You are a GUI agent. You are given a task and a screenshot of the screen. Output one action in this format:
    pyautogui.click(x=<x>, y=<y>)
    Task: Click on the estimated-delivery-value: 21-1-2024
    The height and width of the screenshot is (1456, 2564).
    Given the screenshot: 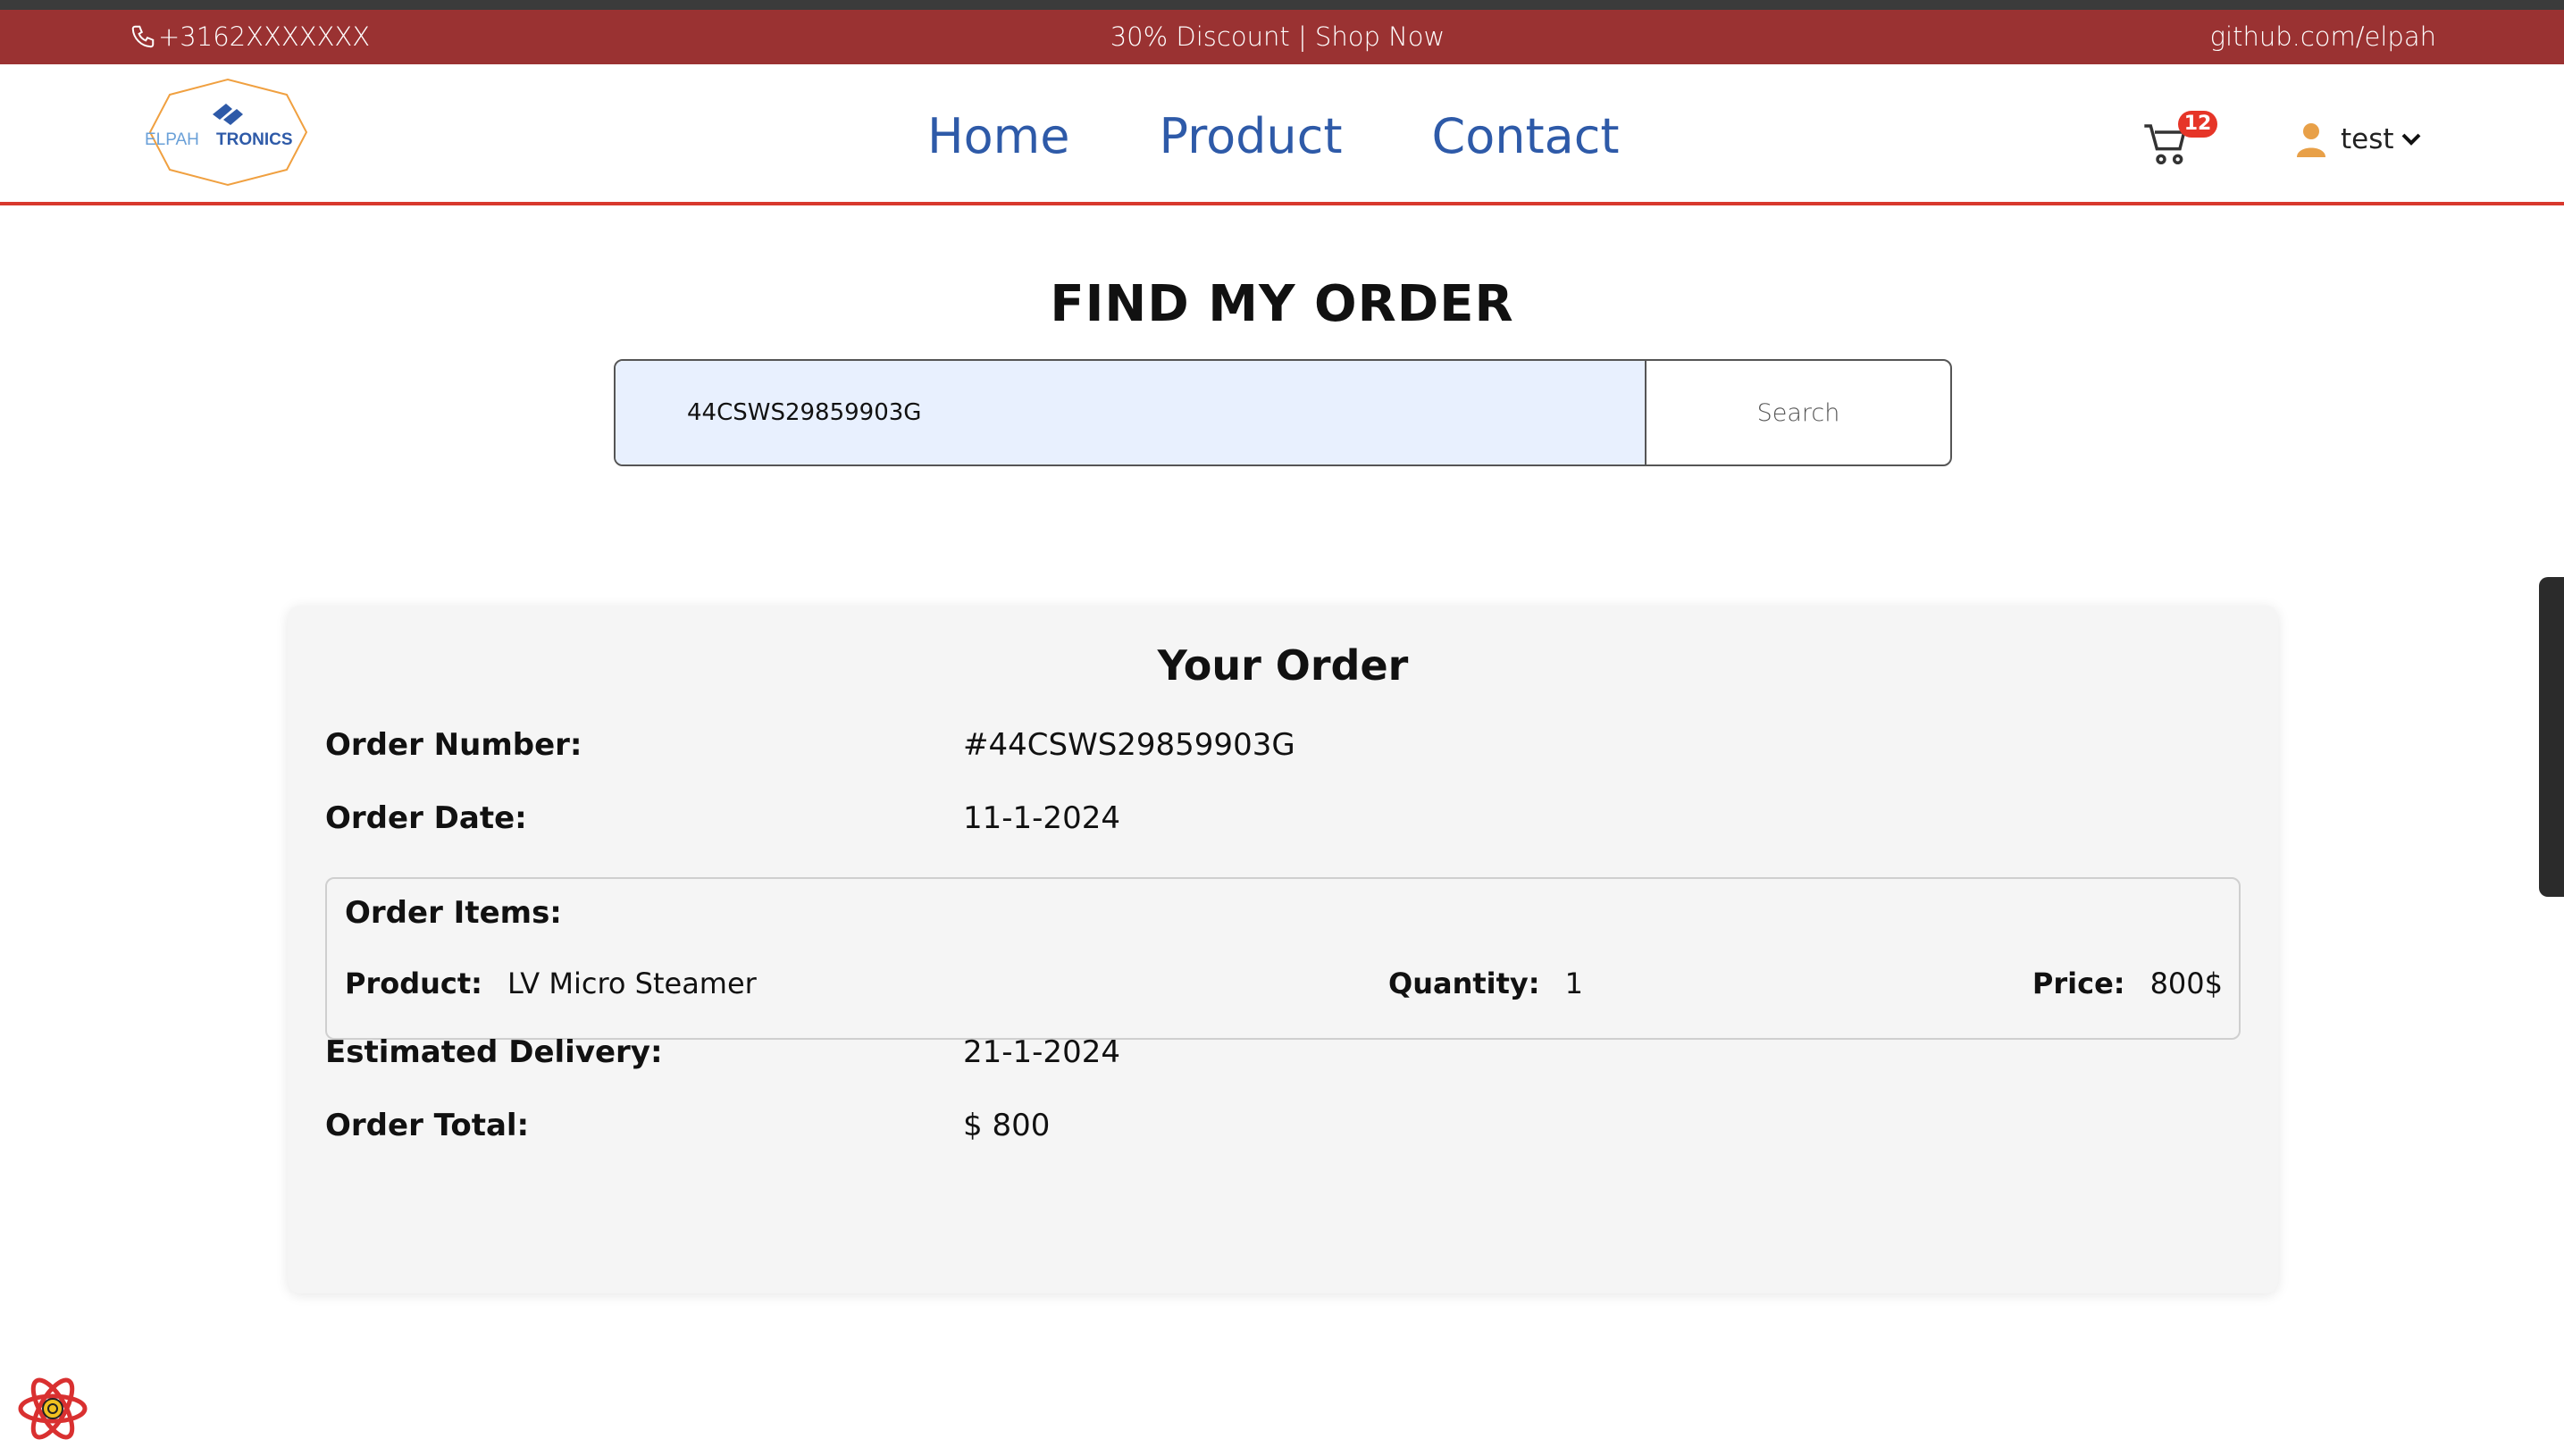 What is the action you would take?
    pyautogui.click(x=1041, y=1052)
    